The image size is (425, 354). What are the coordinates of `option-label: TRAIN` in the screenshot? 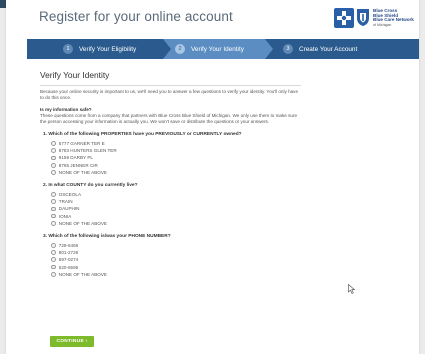 It's located at (65, 202).